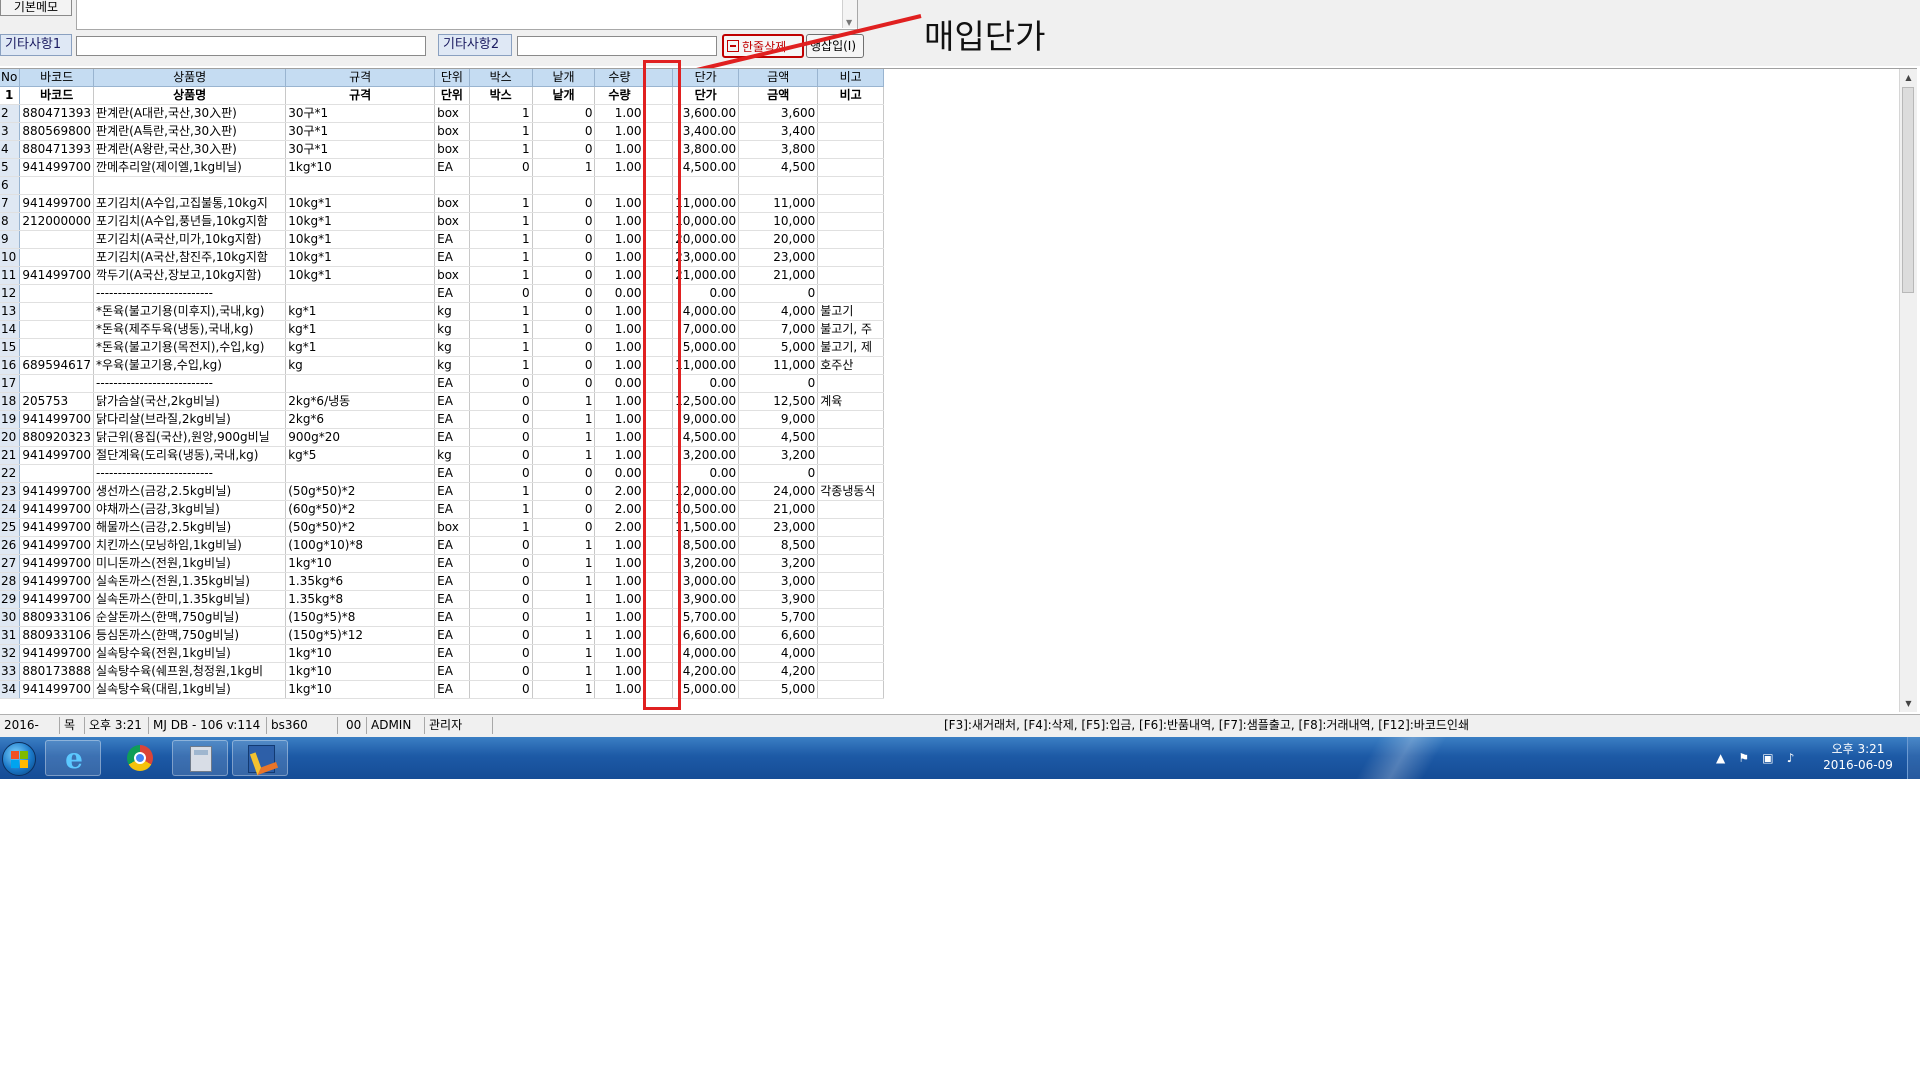  What do you see at coordinates (190, 329) in the screenshot?
I see `cell-product: *돈육(제주두육(냉동),국내,kg)` at bounding box center [190, 329].